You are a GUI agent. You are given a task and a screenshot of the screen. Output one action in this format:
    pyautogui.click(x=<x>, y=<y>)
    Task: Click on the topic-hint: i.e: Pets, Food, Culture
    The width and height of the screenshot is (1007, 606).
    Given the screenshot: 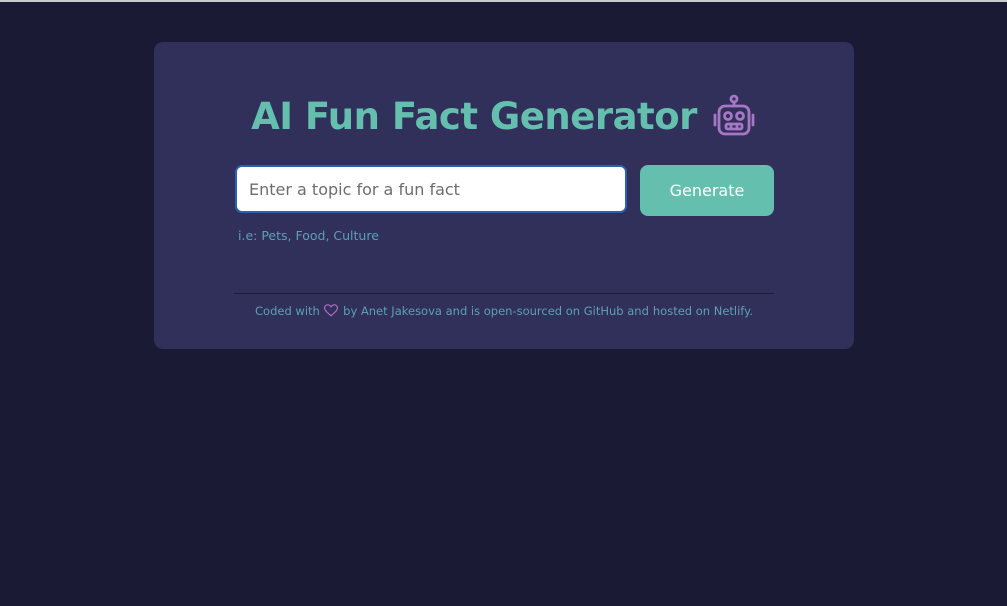 What is the action you would take?
    pyautogui.click(x=308, y=235)
    